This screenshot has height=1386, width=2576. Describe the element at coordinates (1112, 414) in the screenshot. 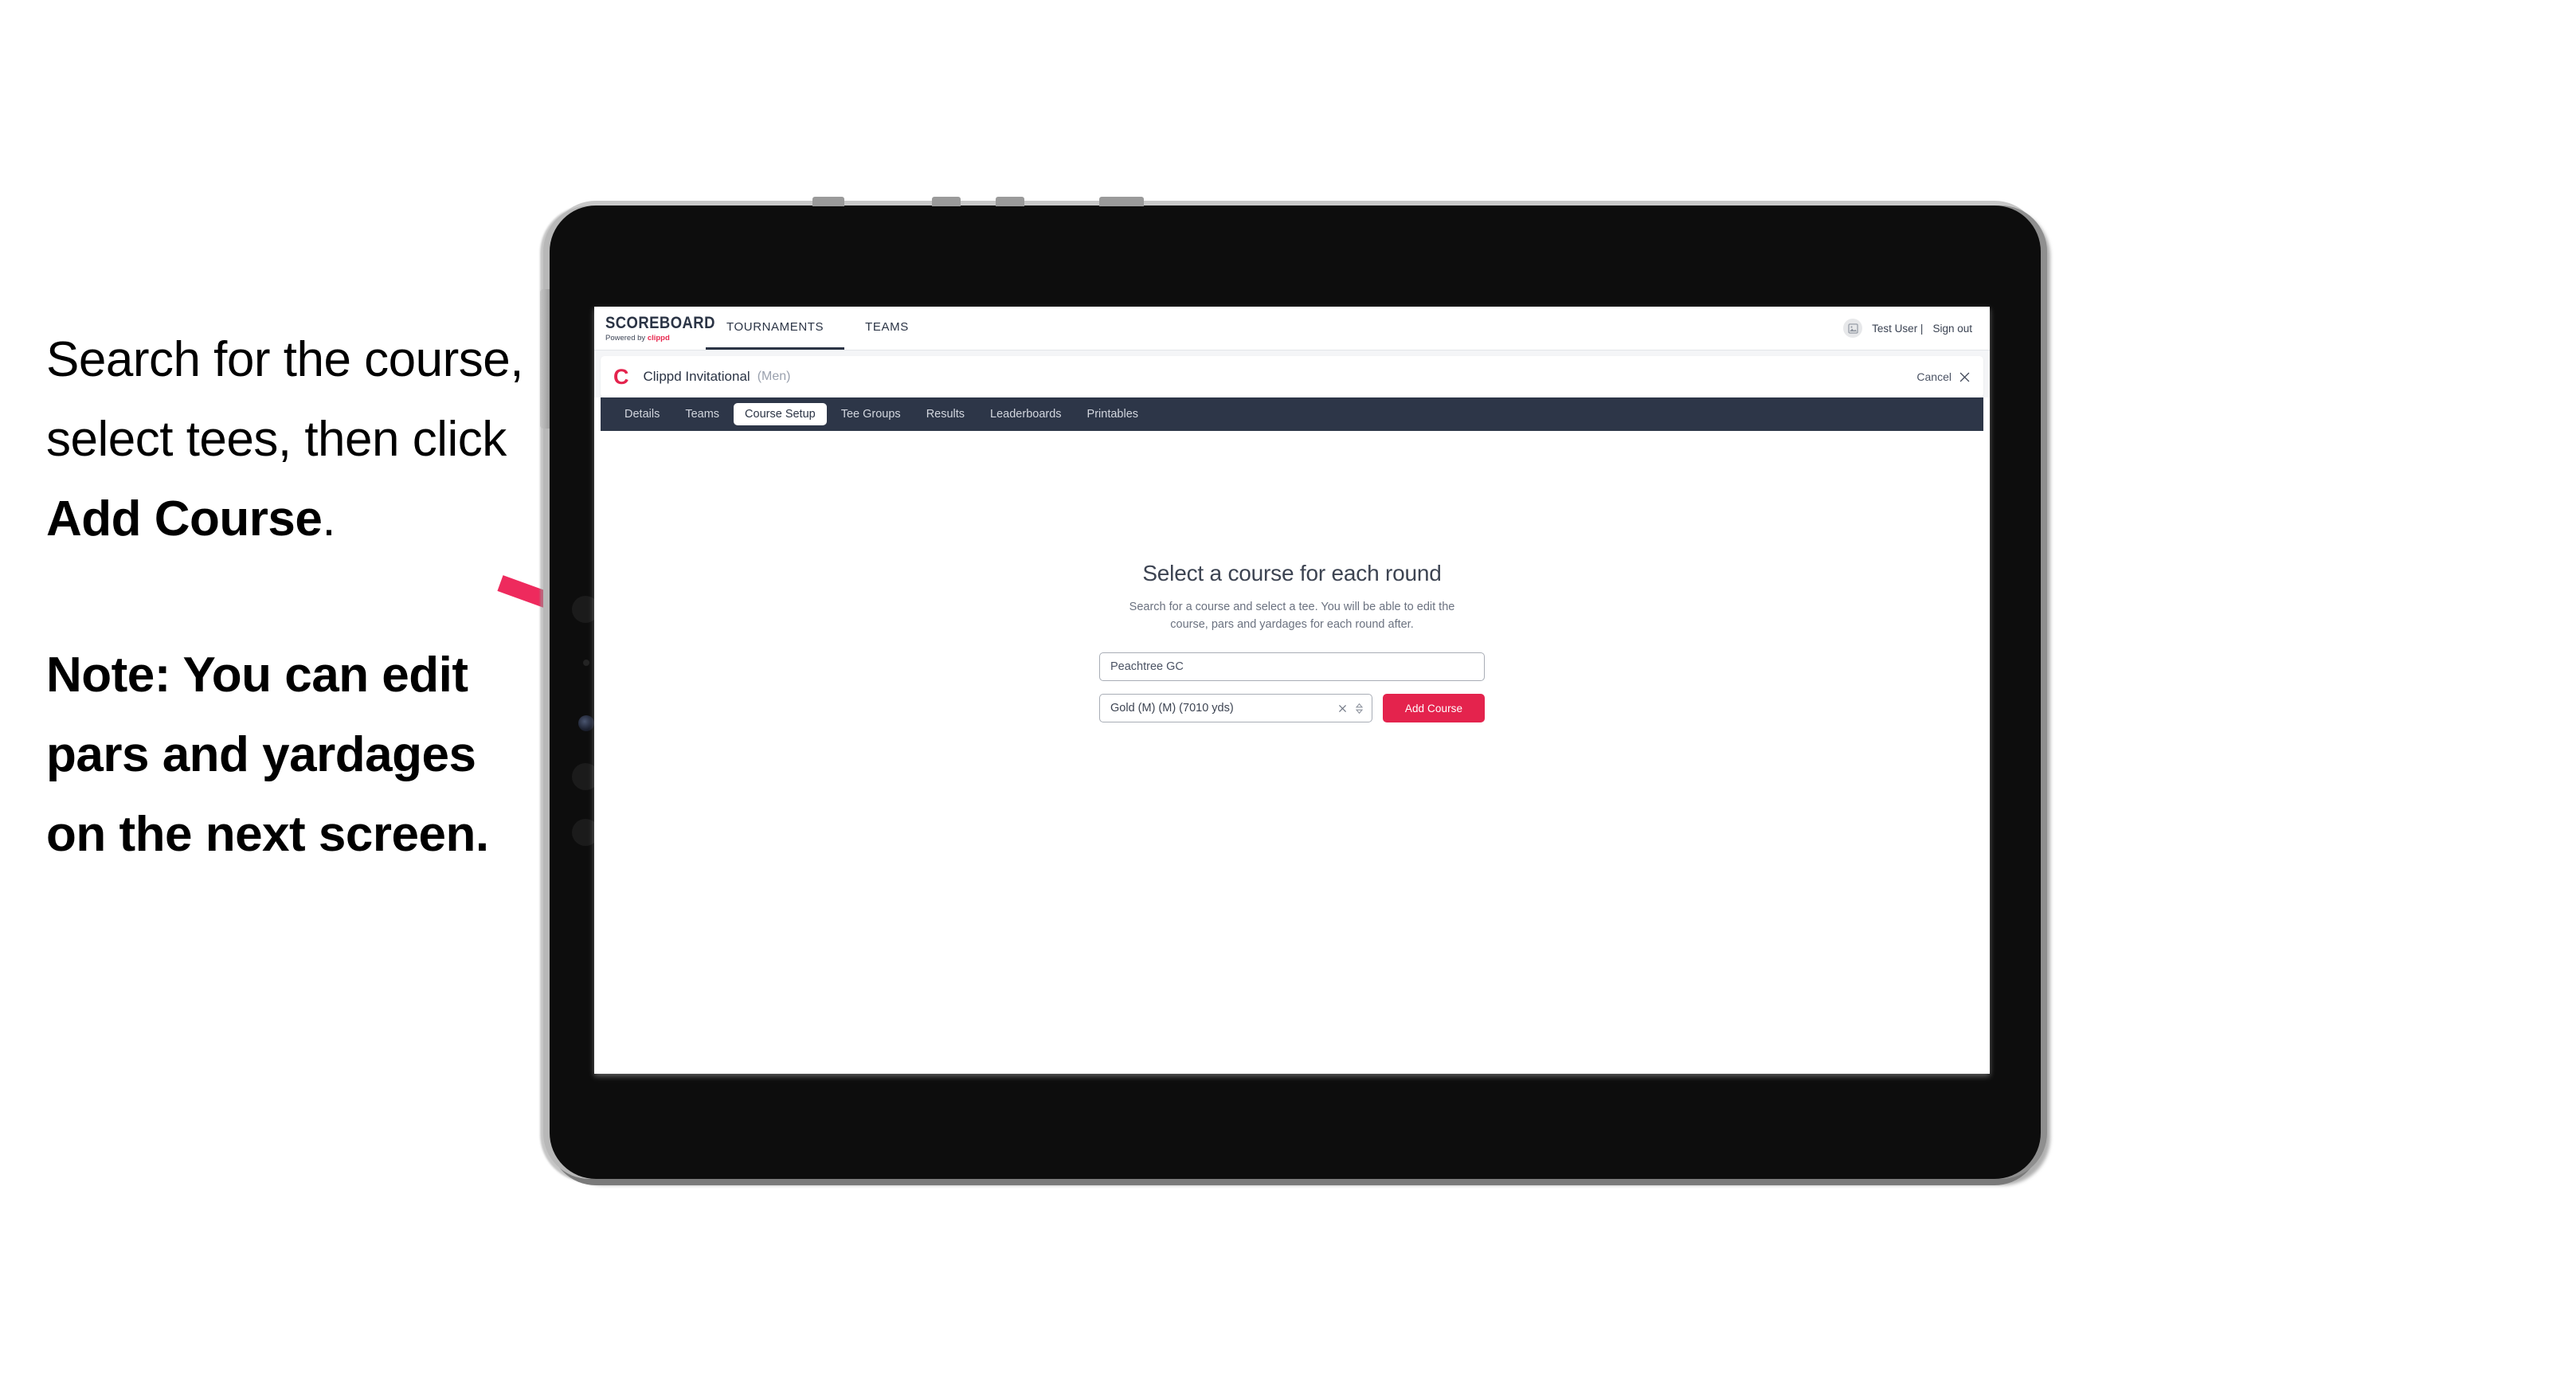

I see `sidebar-item-printables: Printables` at that location.